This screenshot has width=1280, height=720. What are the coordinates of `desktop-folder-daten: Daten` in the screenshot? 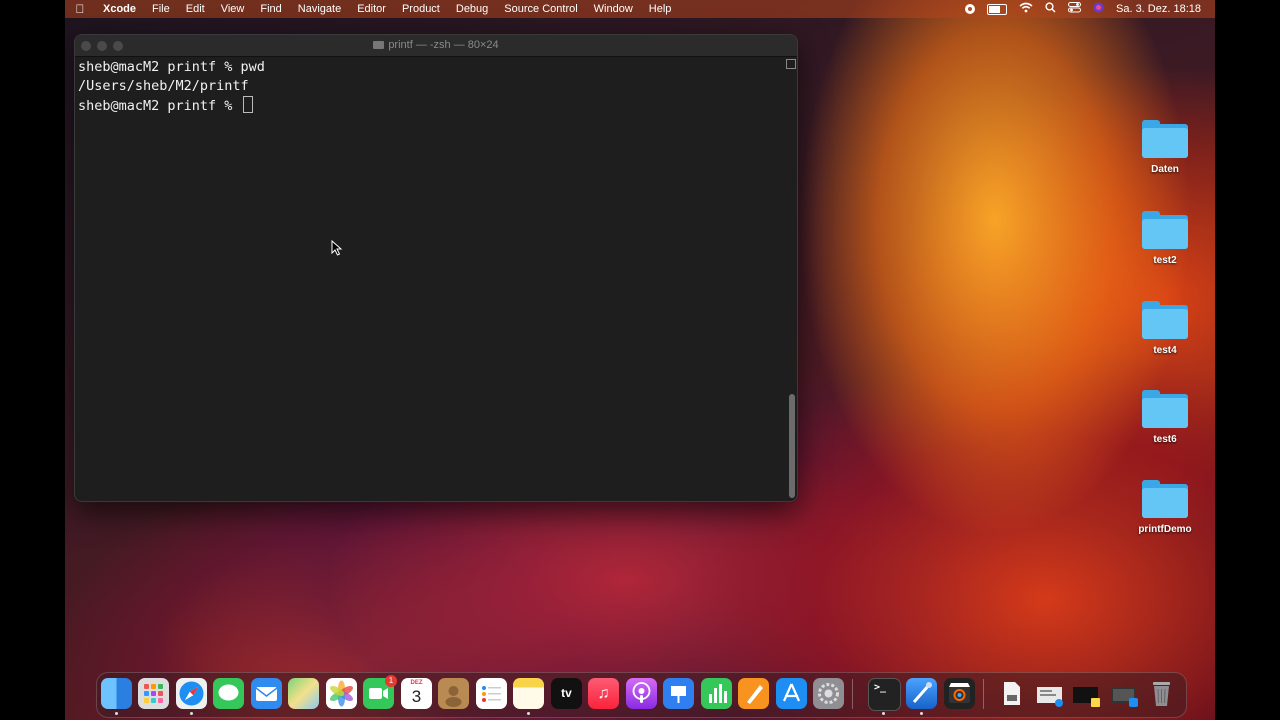 It's located at (1165, 147).